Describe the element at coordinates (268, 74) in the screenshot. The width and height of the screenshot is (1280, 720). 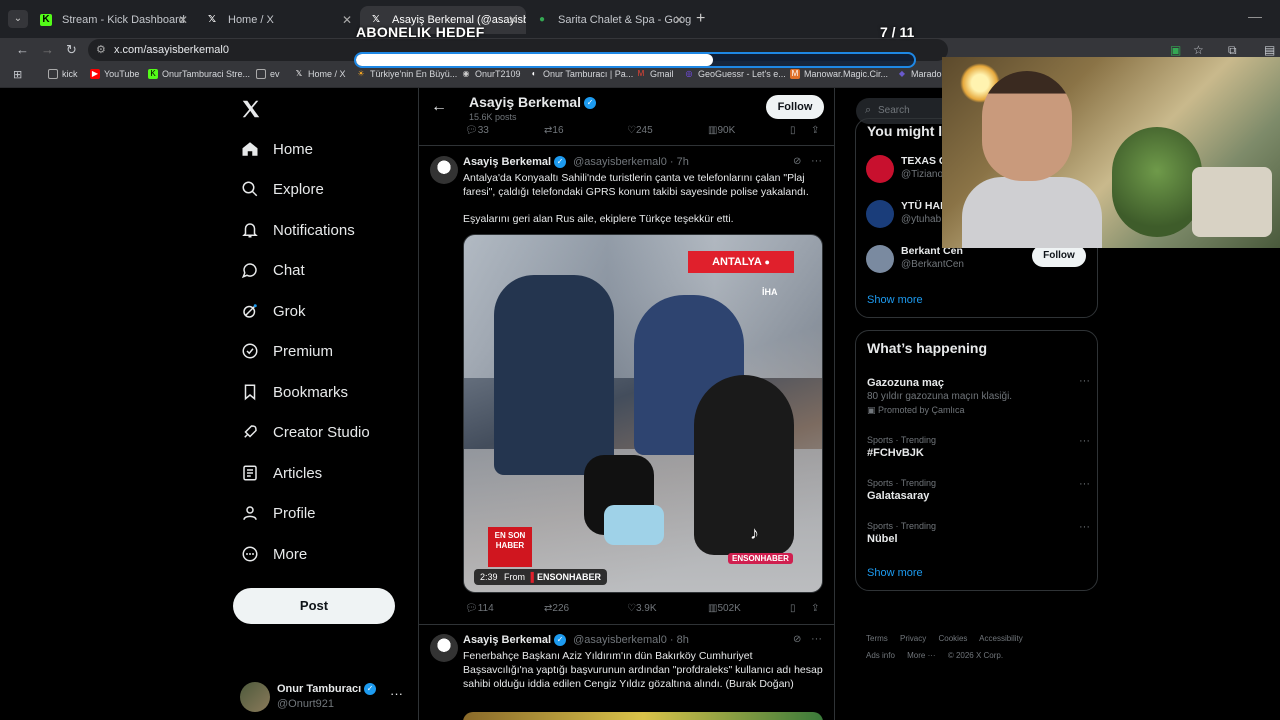
I see `bookmark-ev: ev` at that location.